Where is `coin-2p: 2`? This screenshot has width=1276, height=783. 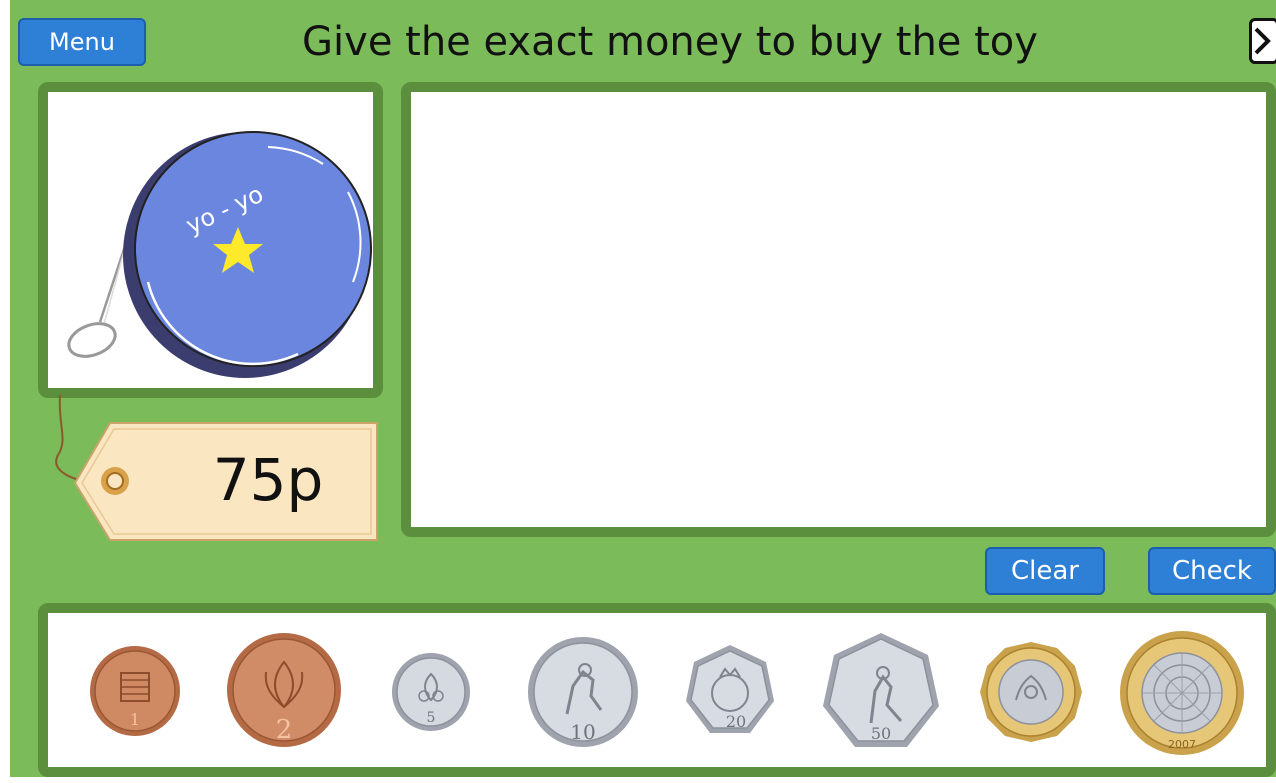
coin-2p: 2 is located at coordinates (284, 690).